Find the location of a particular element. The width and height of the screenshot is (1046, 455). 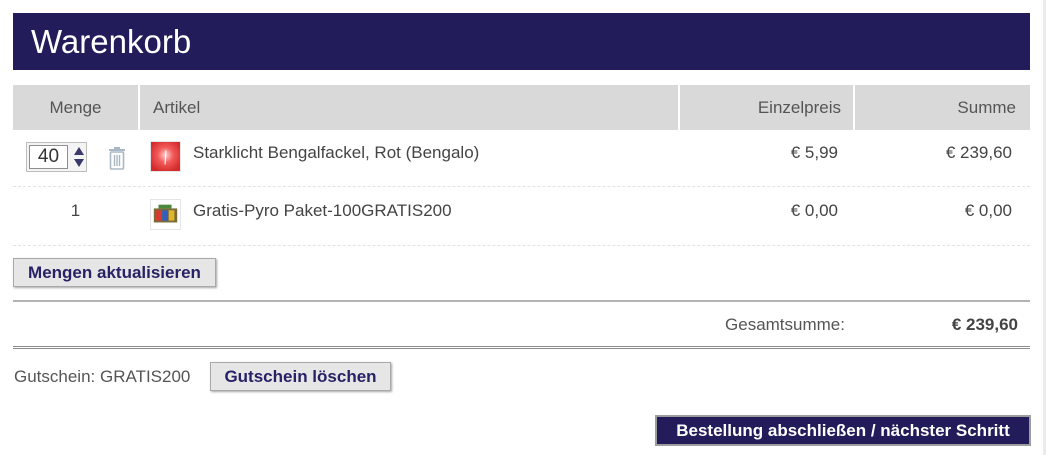

unit-price: € 5,99 is located at coordinates (814, 152).